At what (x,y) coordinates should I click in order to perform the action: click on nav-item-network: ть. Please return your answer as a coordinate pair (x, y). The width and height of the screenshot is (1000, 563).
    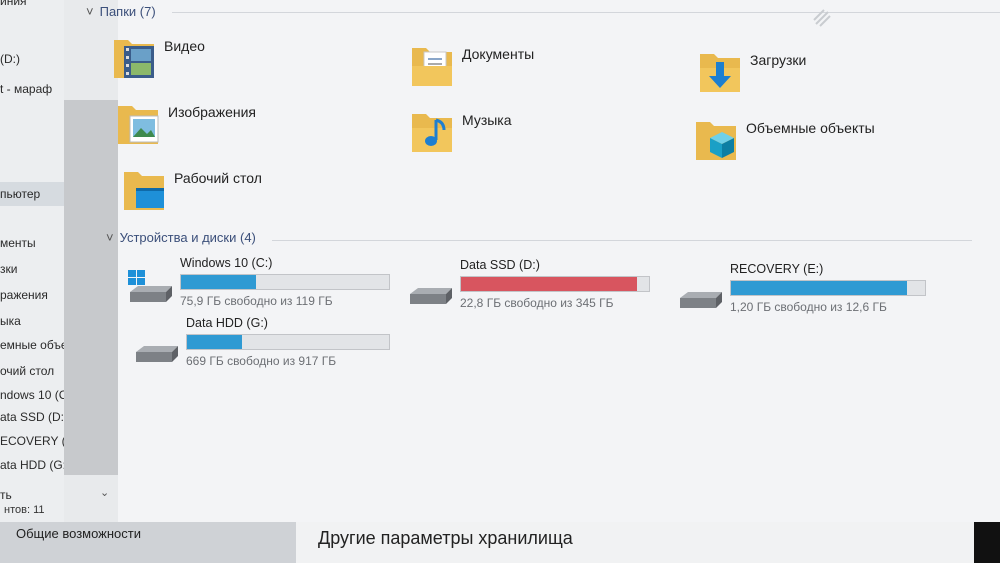
    Looking at the image, I should click on (6, 495).